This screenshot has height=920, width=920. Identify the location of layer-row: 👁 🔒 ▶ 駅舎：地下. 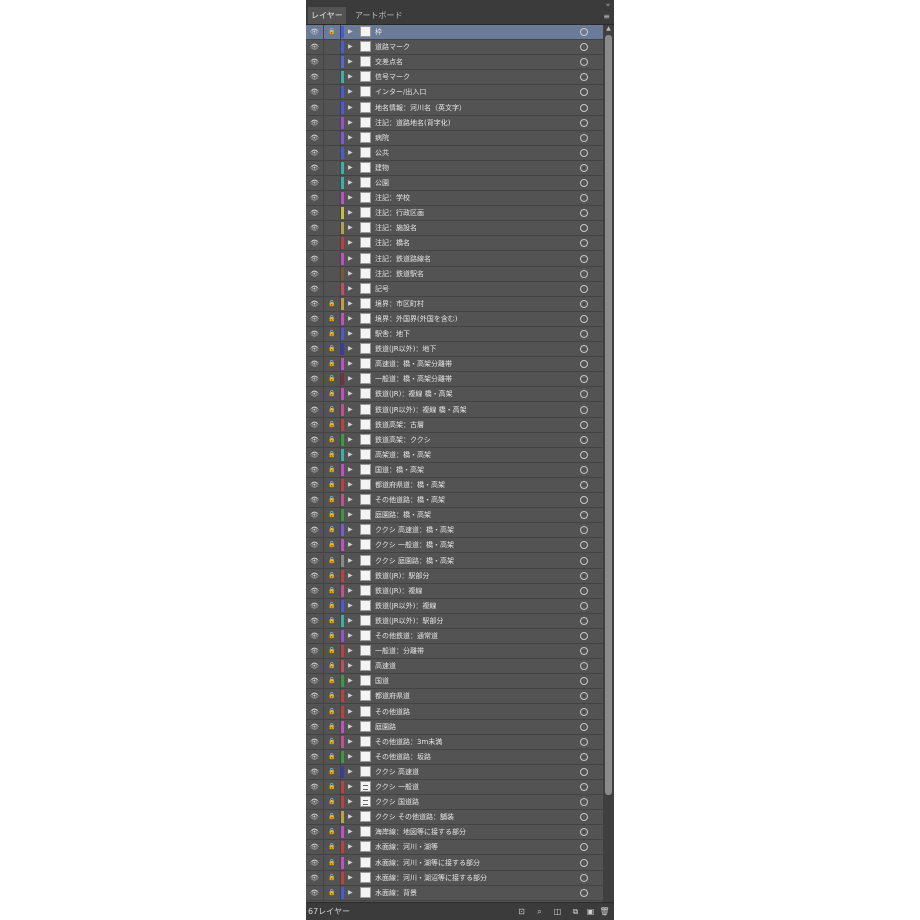
(454, 334).